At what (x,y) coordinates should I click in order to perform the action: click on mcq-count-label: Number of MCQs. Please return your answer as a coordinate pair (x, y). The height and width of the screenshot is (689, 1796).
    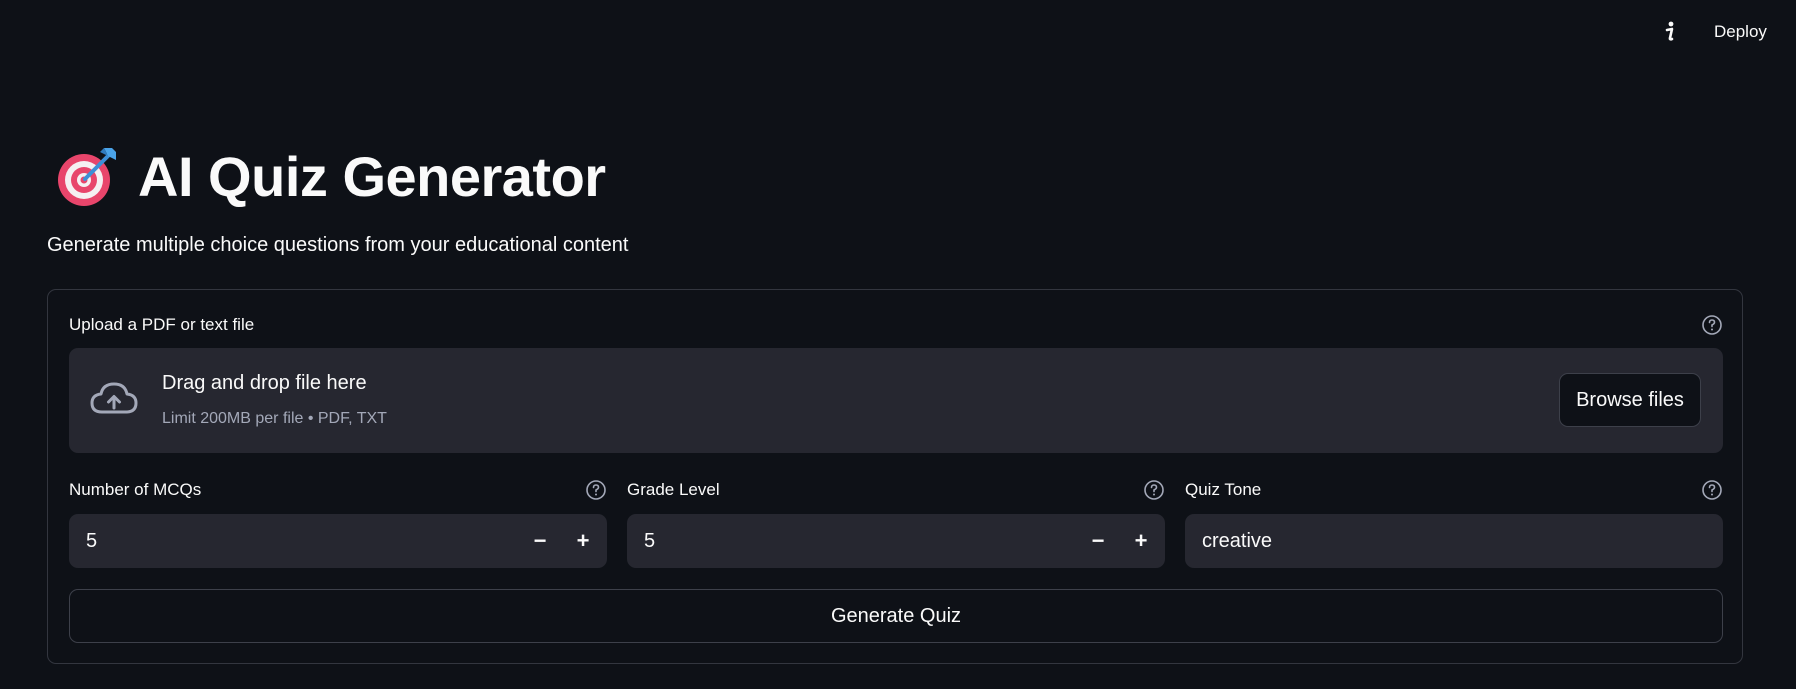
    Looking at the image, I should click on (135, 489).